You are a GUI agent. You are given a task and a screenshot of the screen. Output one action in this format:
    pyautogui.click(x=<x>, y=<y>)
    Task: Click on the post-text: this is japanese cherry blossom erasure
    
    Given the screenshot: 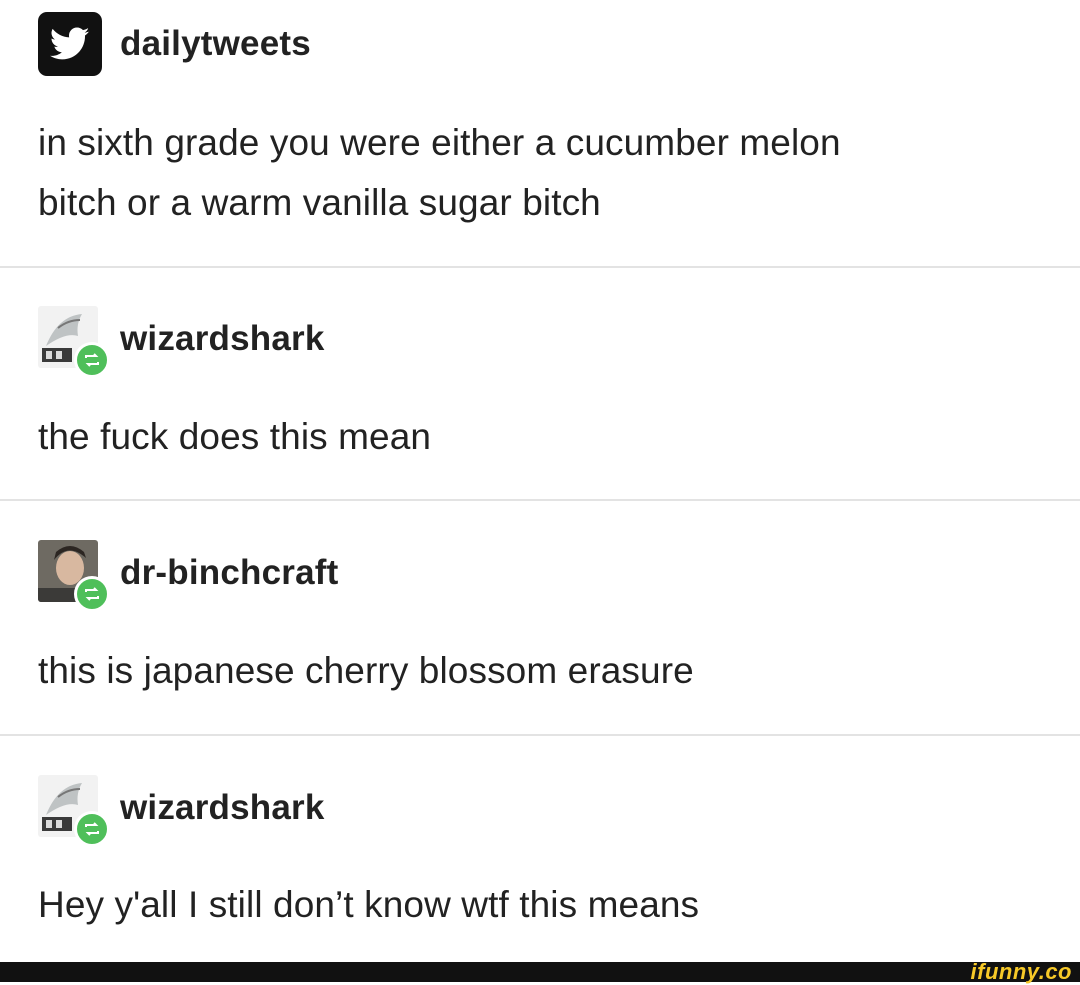 What is the action you would take?
    pyautogui.click(x=366, y=671)
    